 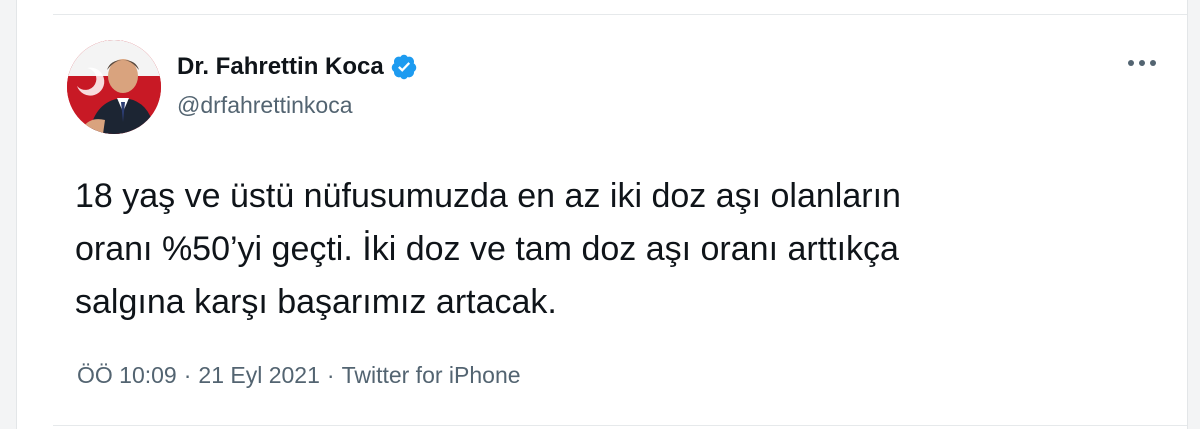 I want to click on bottom-divider, so click(x=620, y=425).